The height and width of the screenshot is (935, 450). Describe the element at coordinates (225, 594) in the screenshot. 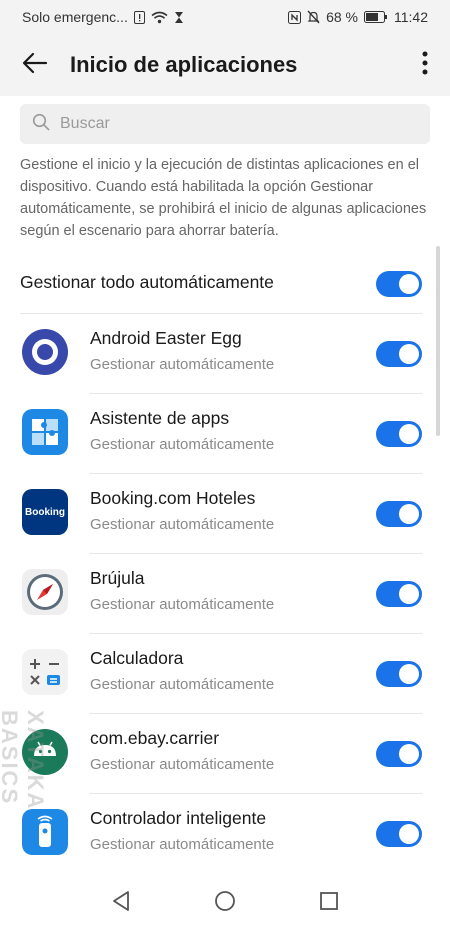

I see `list-item: Brújula Gestionar automáticamente` at that location.